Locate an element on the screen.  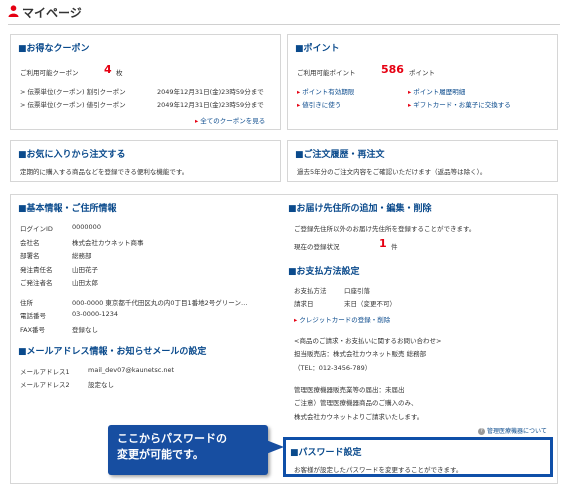
medical-notice-3: 株式会社カウネットよりご請求いたします。 is located at coordinates (359, 417).